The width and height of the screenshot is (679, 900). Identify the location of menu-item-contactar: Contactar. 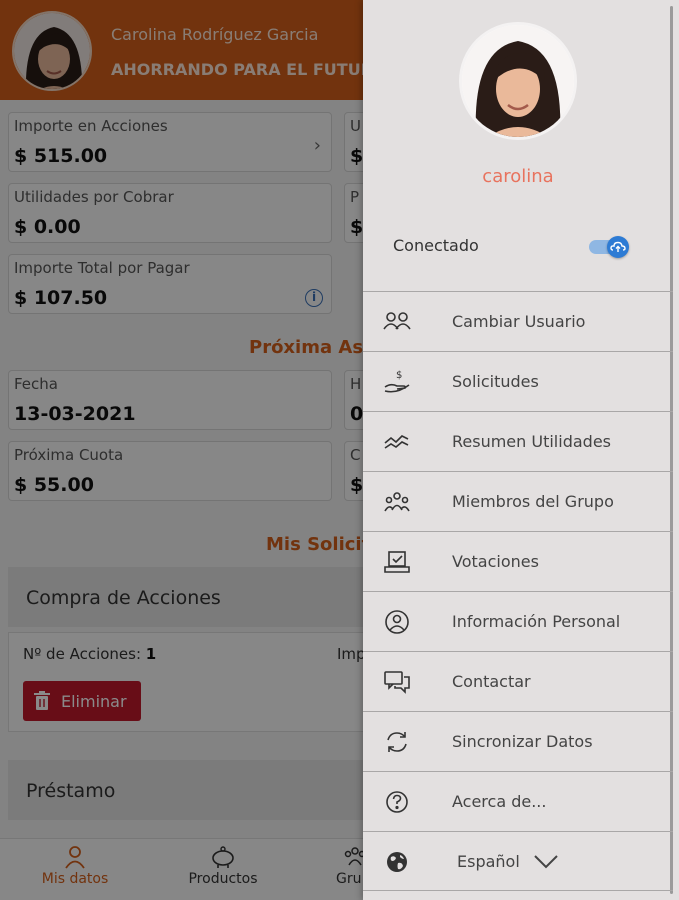
(518, 681).